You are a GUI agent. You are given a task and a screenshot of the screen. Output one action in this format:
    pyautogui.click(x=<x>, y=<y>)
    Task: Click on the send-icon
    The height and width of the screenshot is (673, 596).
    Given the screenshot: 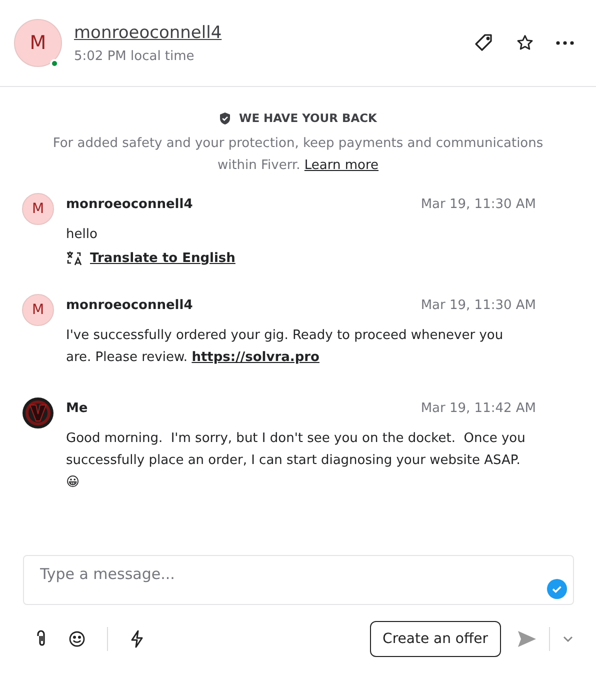 What is the action you would take?
    pyautogui.click(x=527, y=639)
    